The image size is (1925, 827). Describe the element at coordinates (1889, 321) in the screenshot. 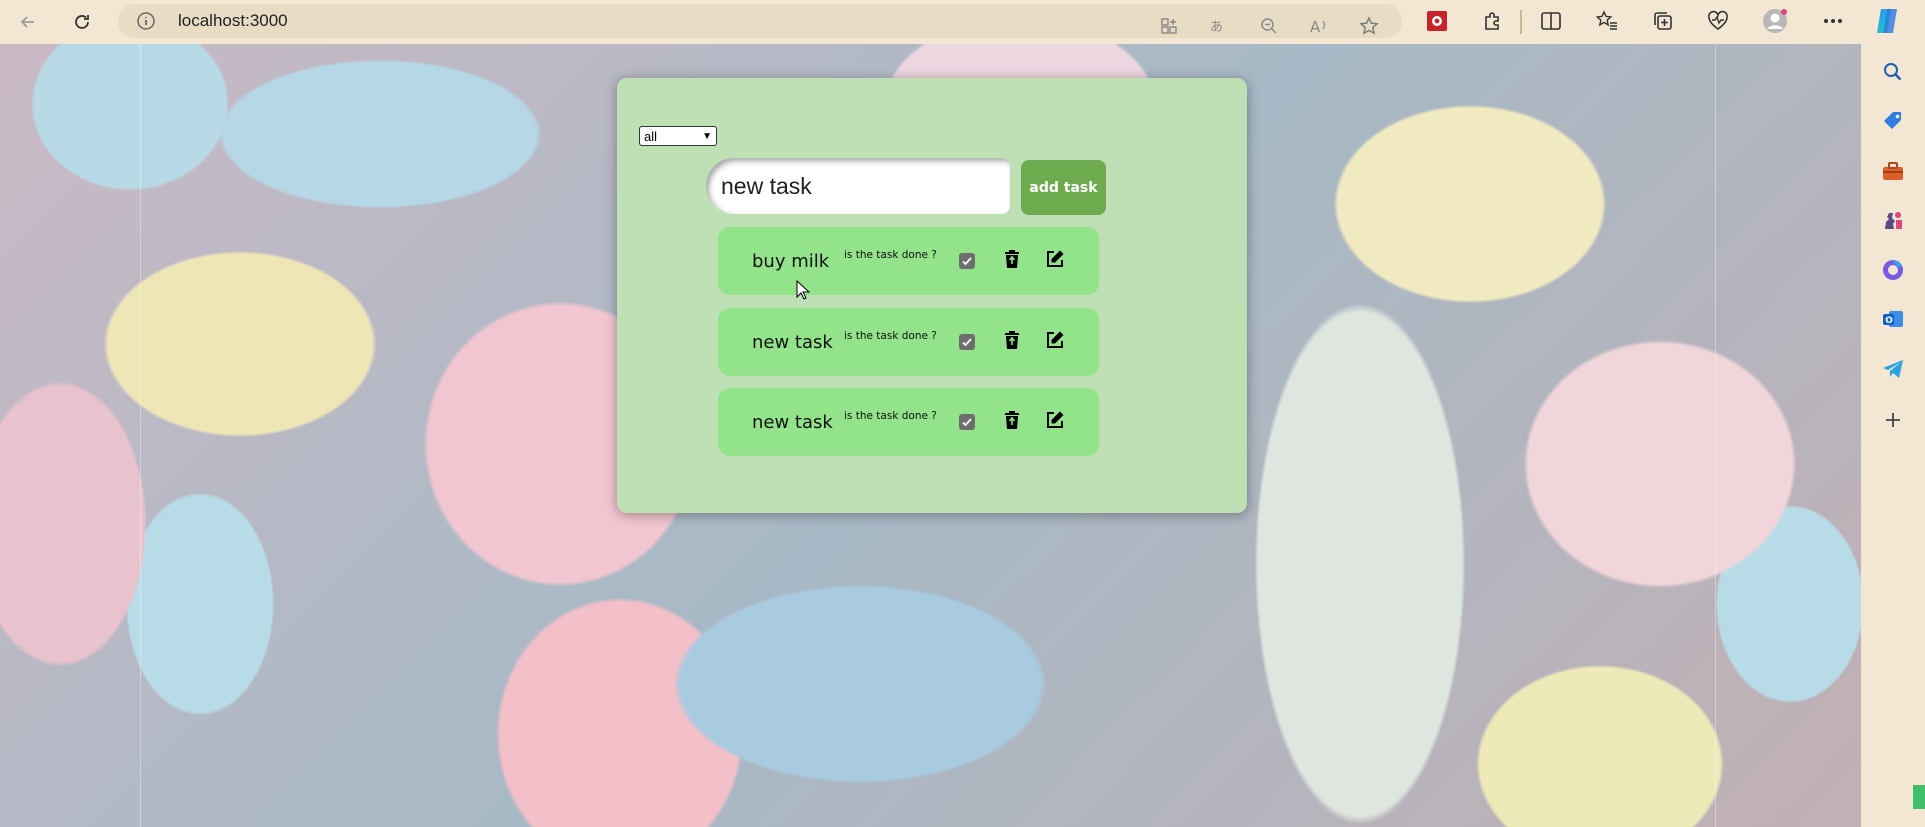

I see `svg-text: O` at that location.